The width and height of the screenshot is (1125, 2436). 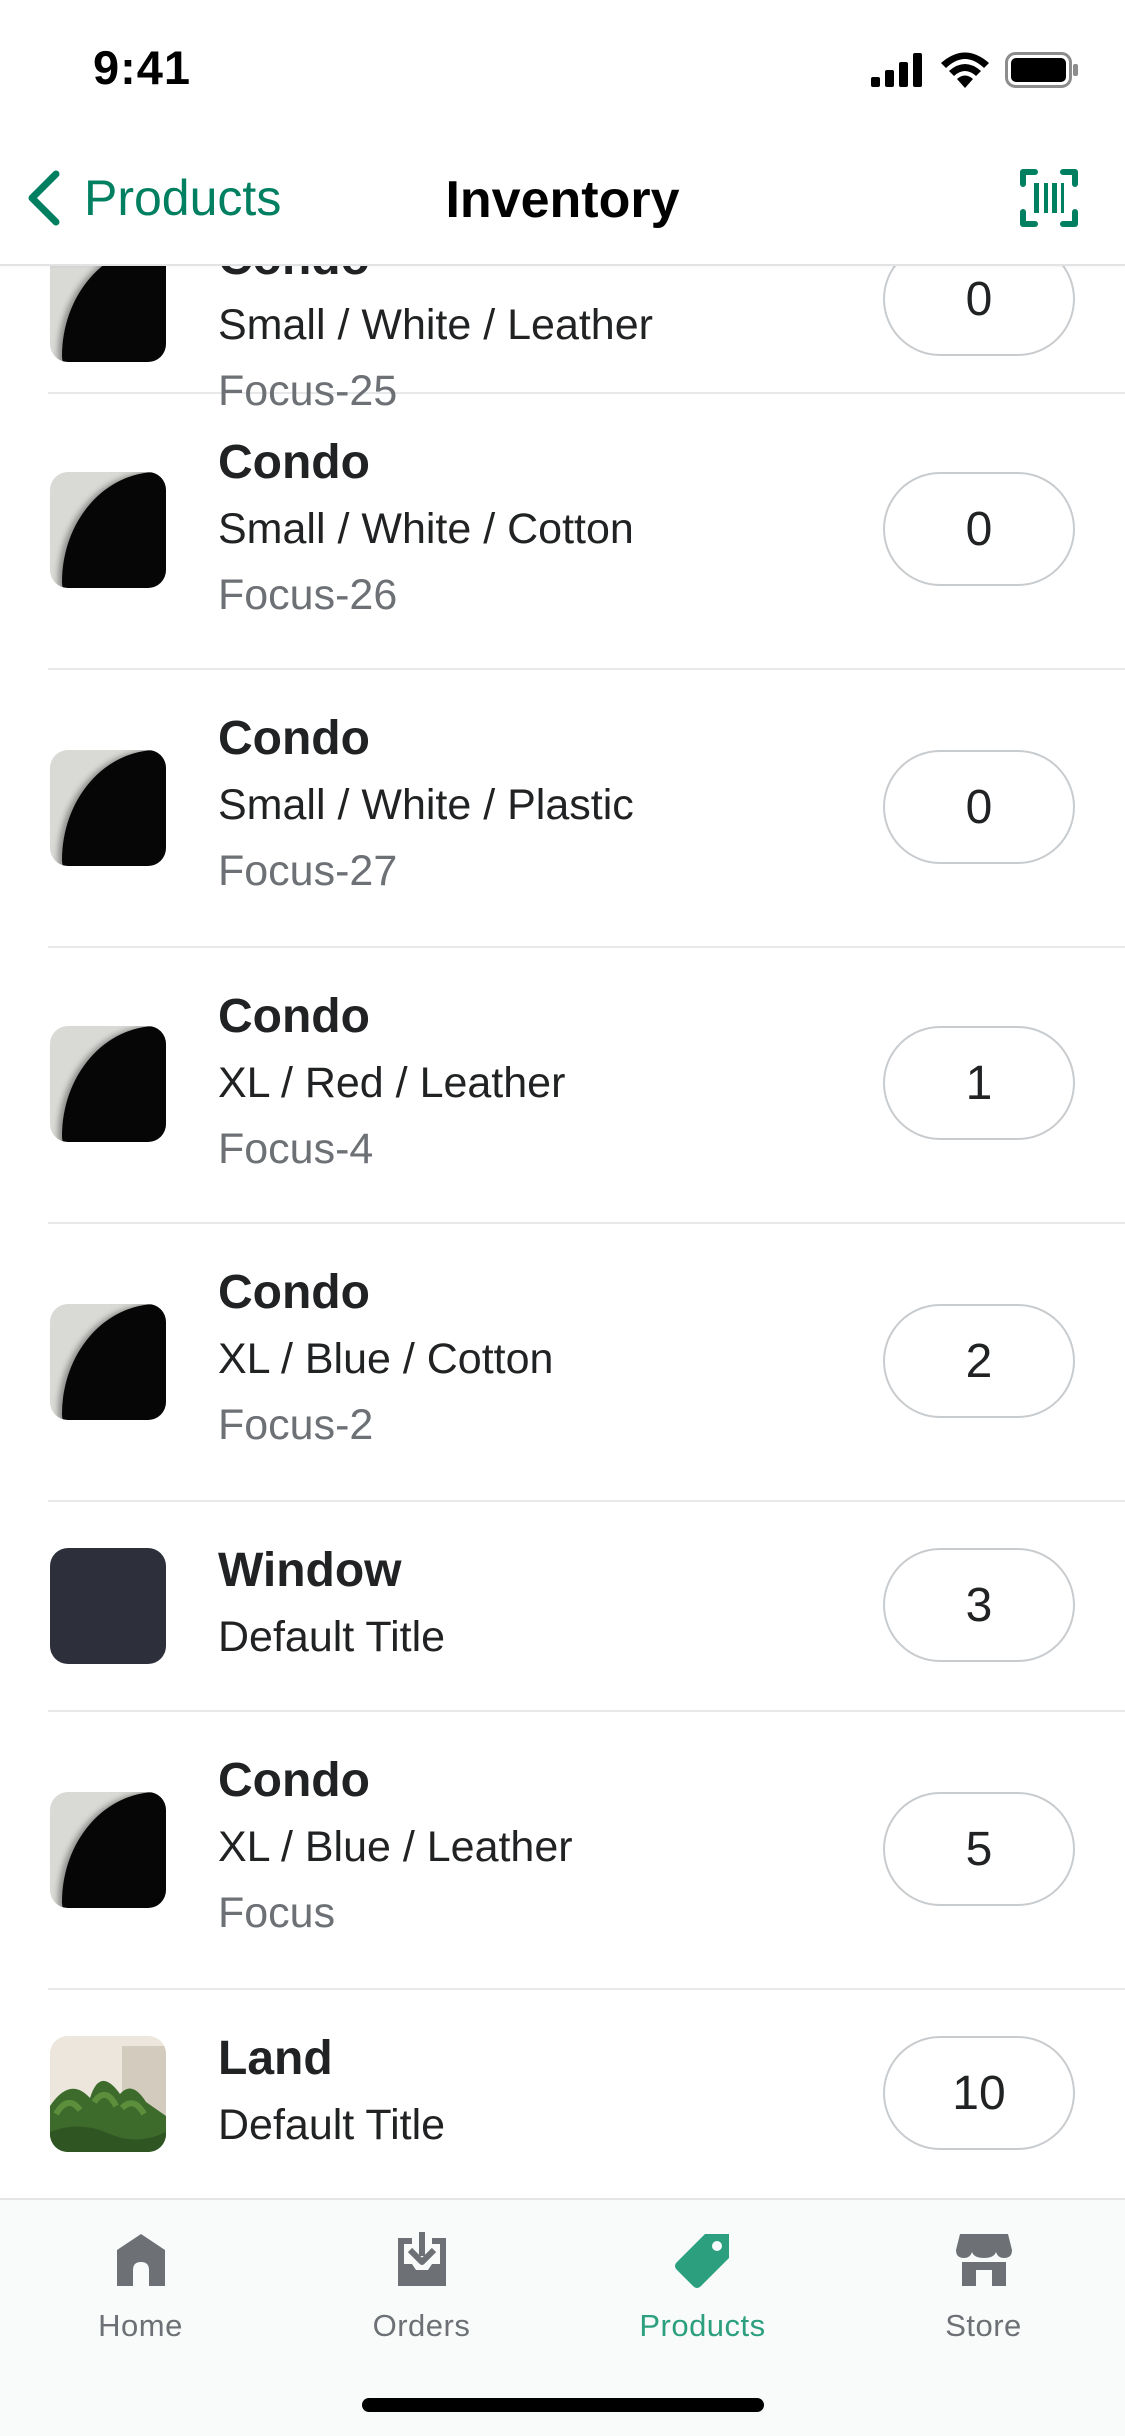 What do you see at coordinates (979, 2093) in the screenshot?
I see `quantity-field: 10` at bounding box center [979, 2093].